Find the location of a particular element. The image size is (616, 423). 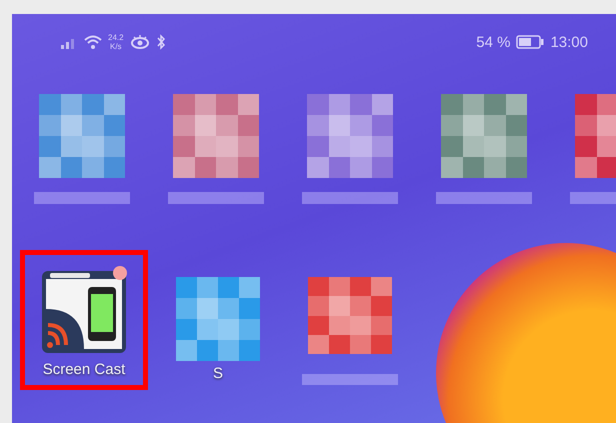

battery-icon is located at coordinates (530, 42).